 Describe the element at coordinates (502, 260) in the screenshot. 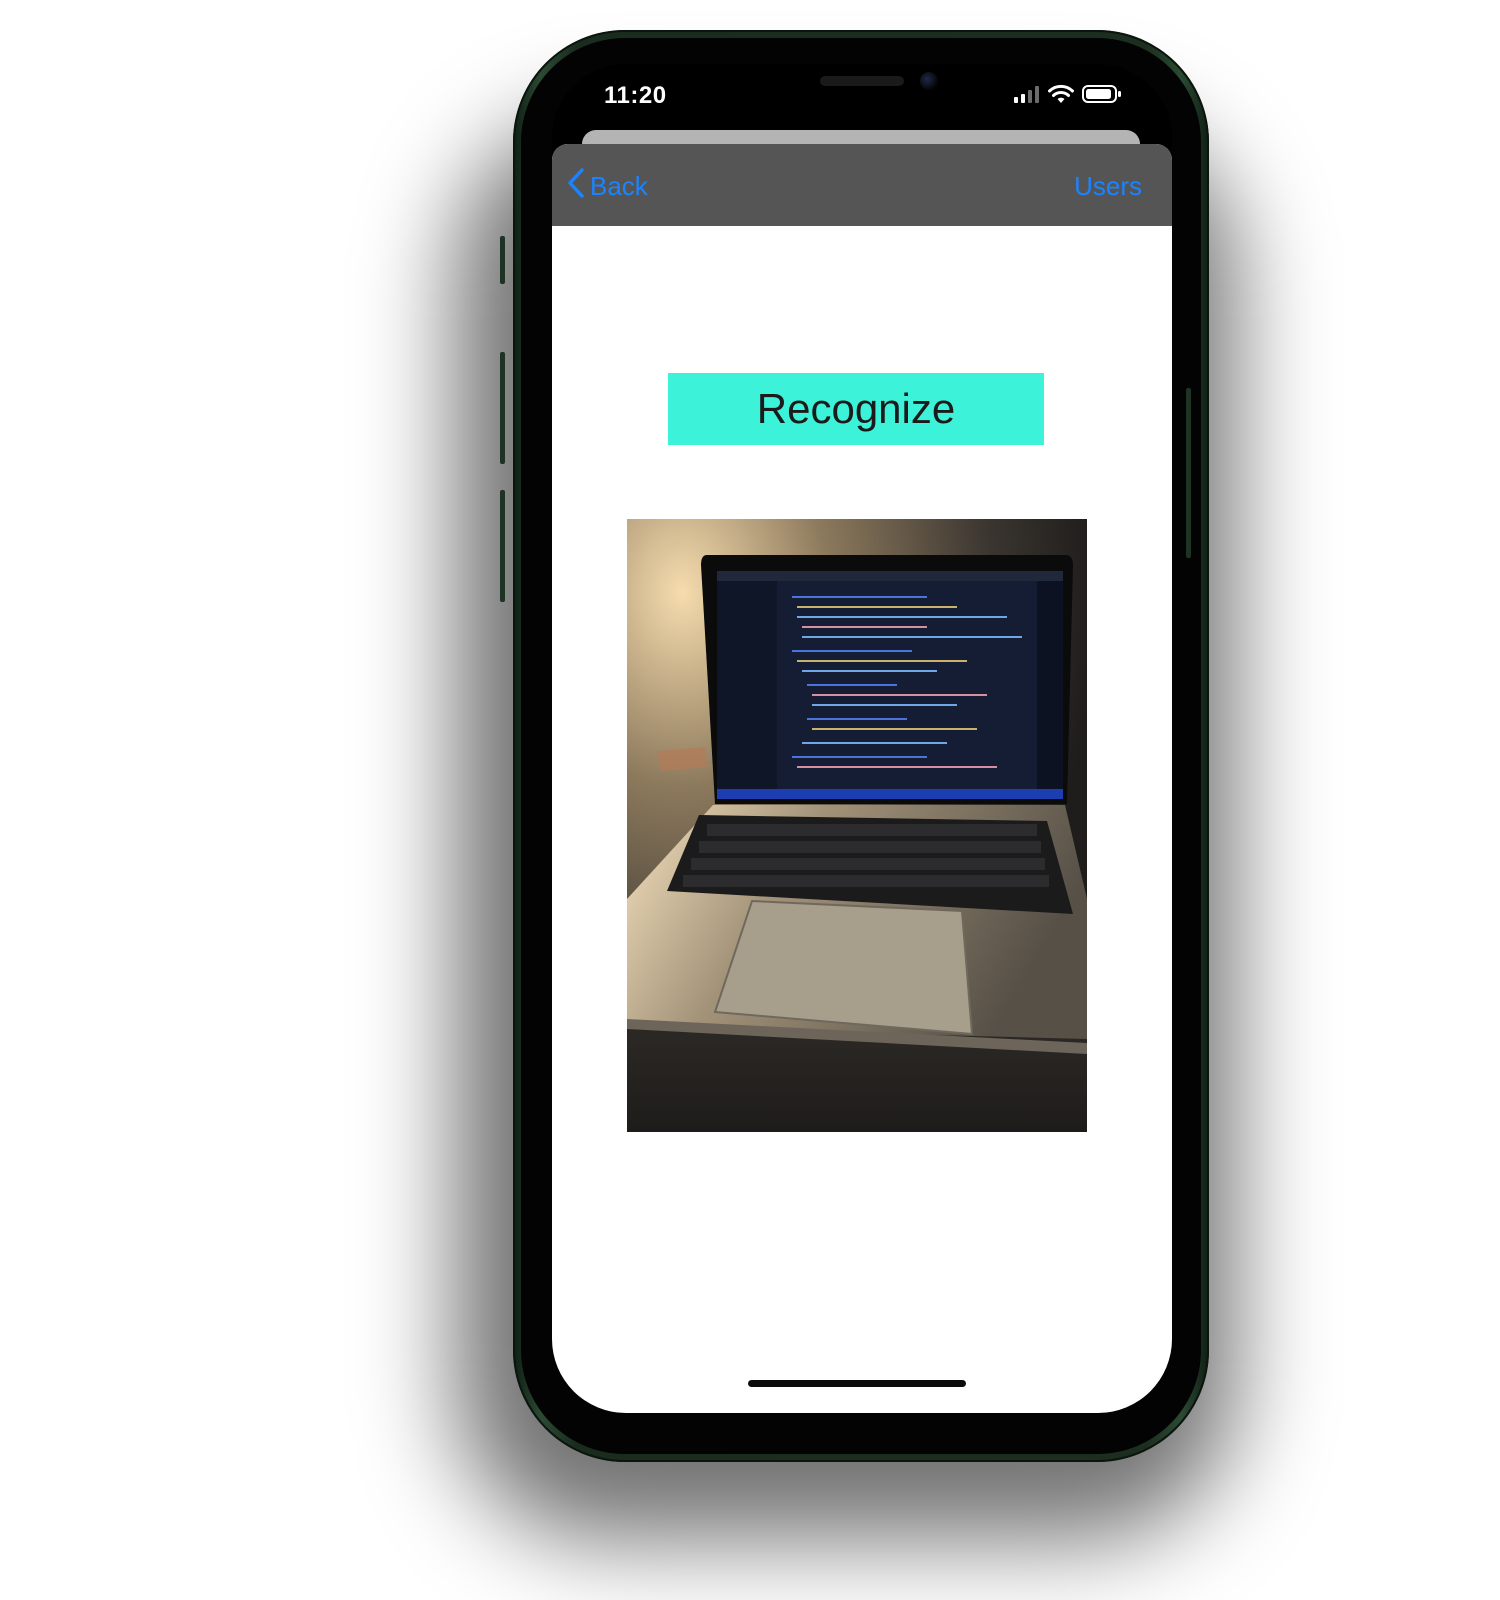

I see `silent-switch` at that location.